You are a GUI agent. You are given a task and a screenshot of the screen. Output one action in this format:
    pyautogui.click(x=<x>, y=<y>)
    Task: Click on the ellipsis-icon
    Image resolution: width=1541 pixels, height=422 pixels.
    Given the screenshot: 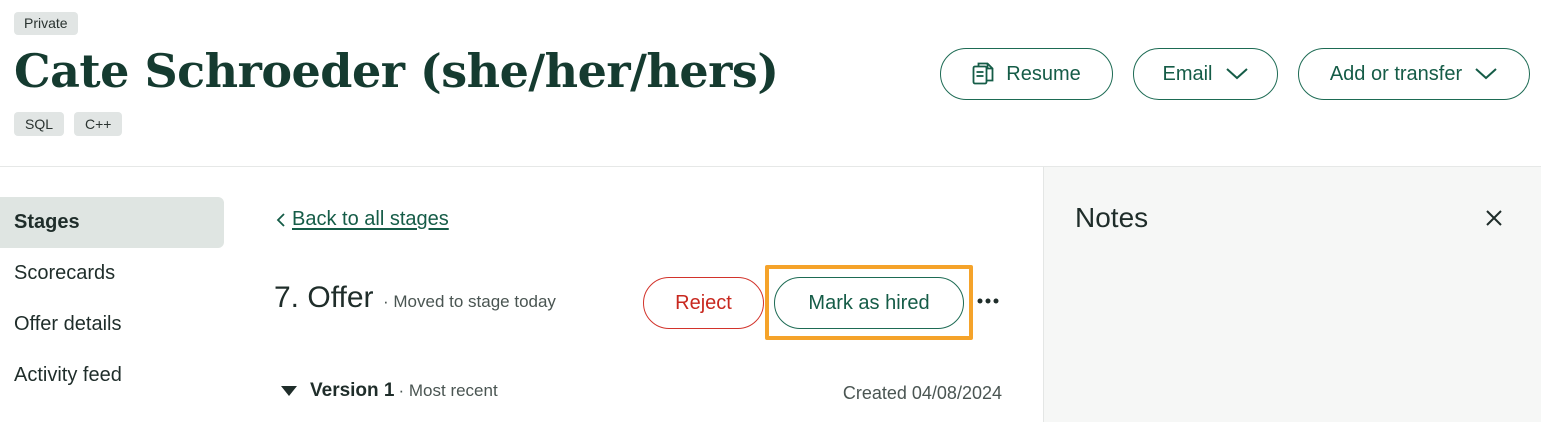 What is the action you would take?
    pyautogui.click(x=988, y=301)
    